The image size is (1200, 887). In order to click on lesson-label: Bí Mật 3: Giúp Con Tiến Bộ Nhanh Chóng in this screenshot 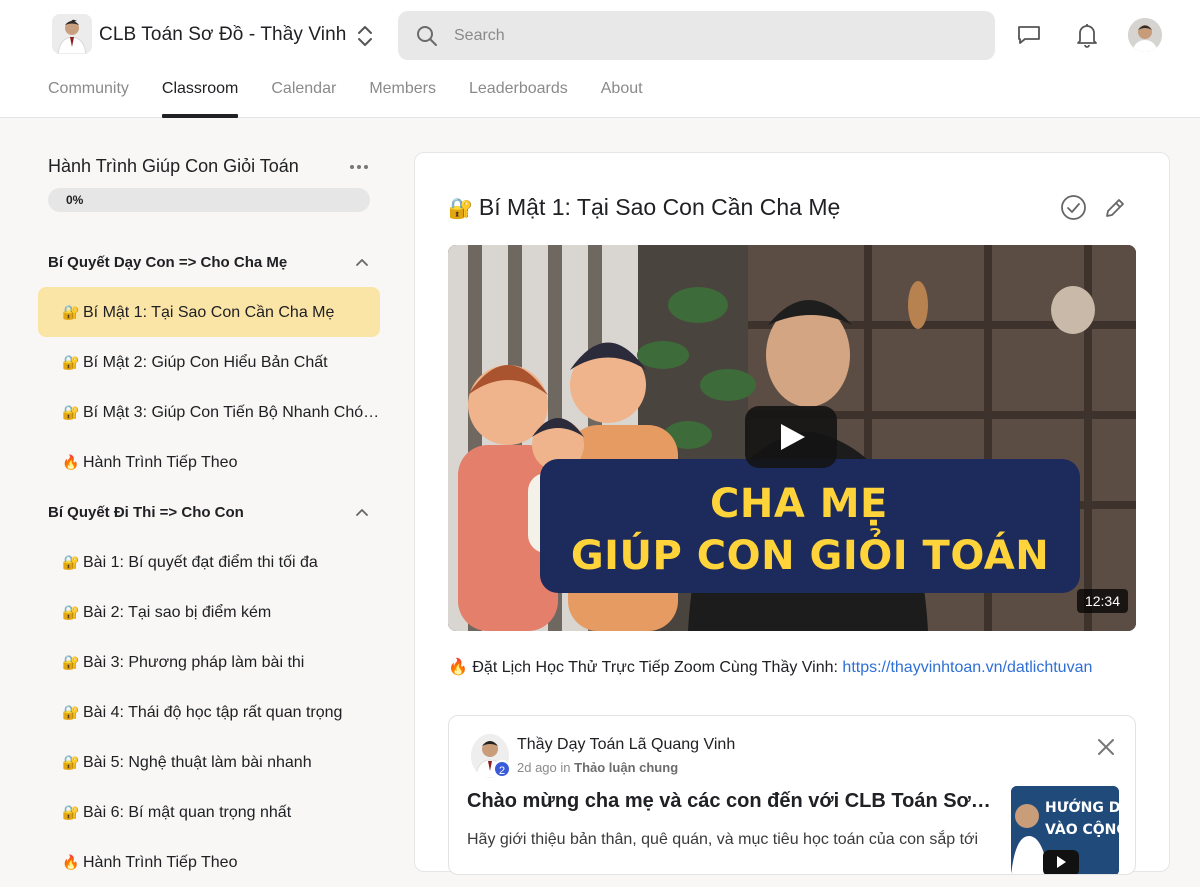, I will do `click(231, 412)`.